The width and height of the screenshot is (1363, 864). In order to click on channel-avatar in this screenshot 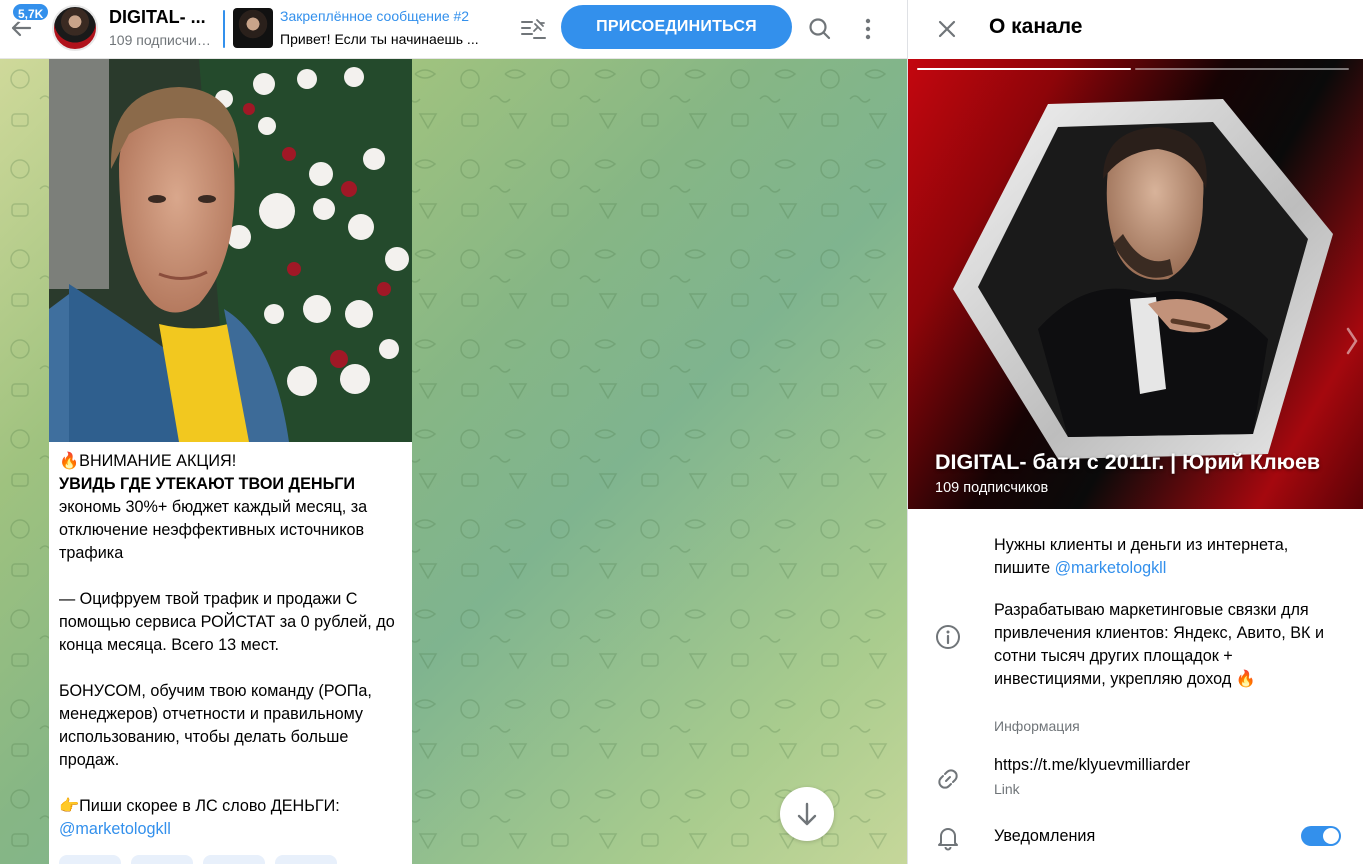, I will do `click(75, 28)`.